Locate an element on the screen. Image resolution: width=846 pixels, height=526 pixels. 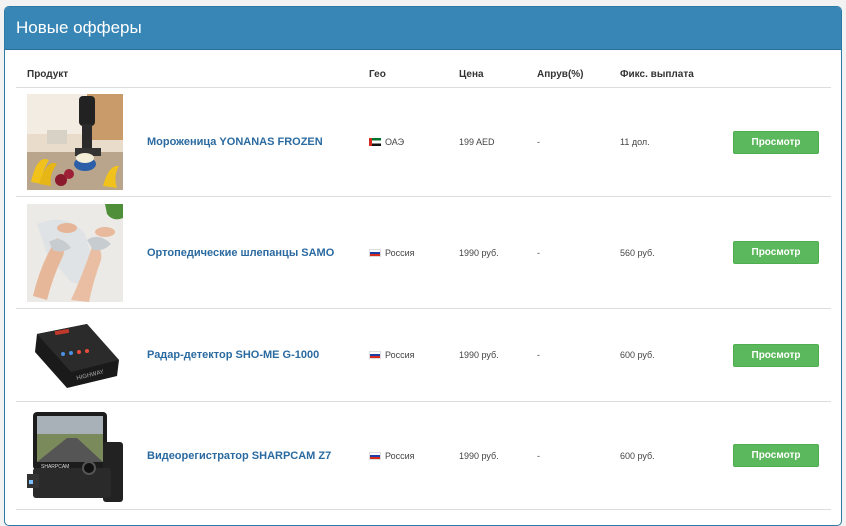
header-product: Продукт is located at coordinates (192, 74).